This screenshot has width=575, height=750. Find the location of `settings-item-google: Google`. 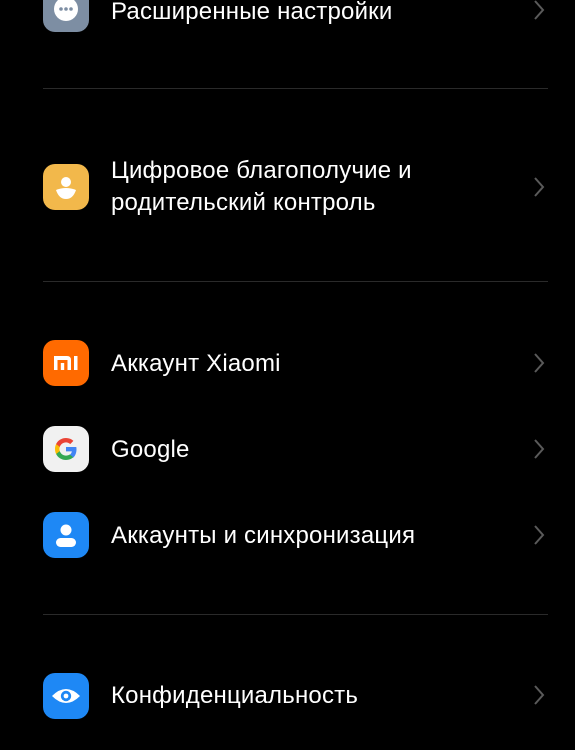

settings-item-google: Google is located at coordinates (287, 449).